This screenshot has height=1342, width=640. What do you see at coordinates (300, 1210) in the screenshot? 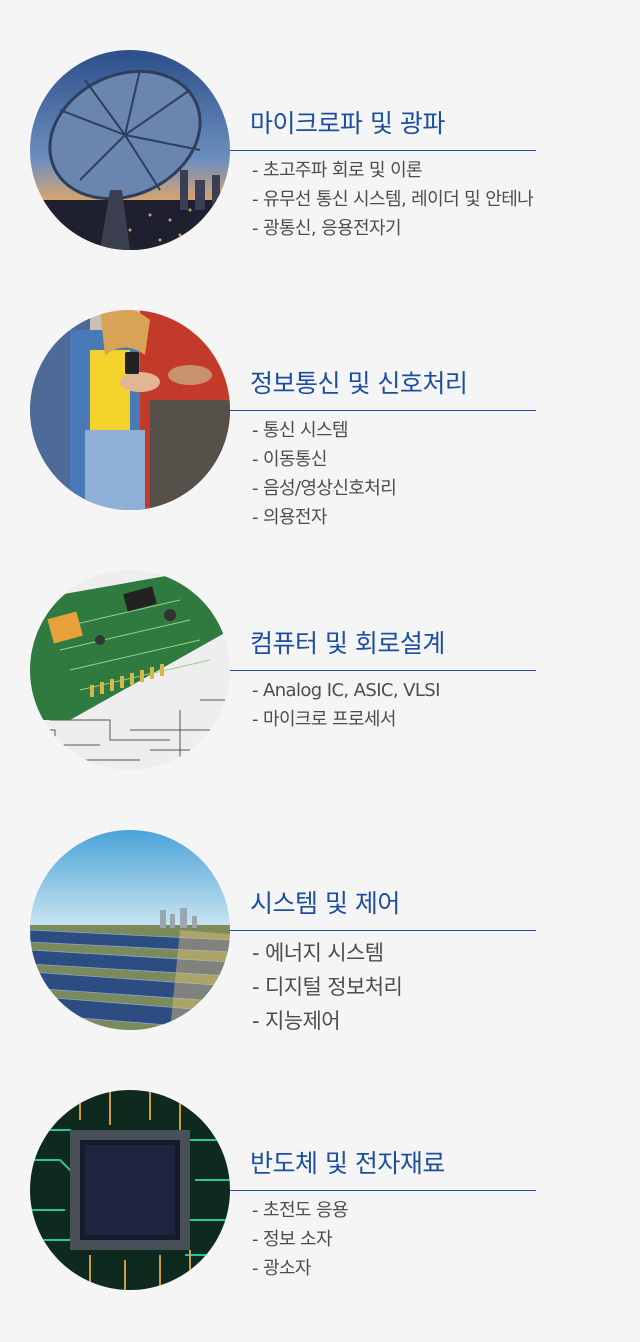
I see `topic-item: - 초전도 응용` at bounding box center [300, 1210].